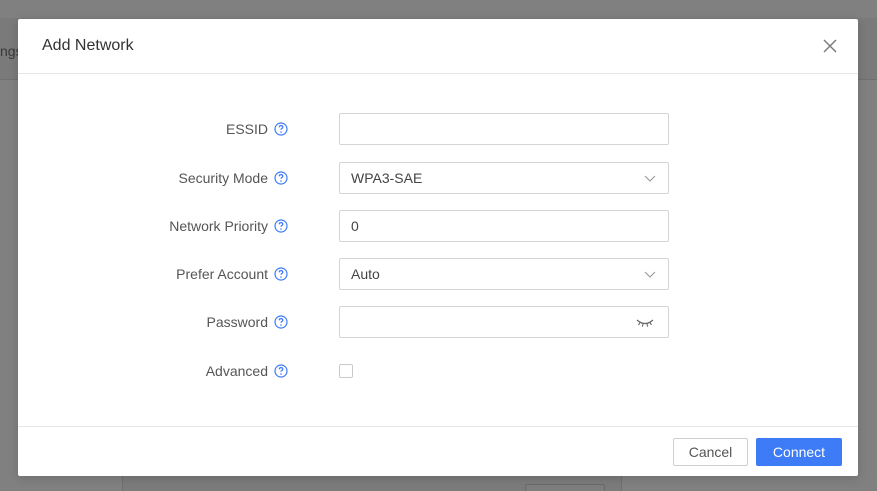 The height and width of the screenshot is (491, 877). What do you see at coordinates (222, 274) in the screenshot?
I see `prefer-account-label: Prefer Account` at bounding box center [222, 274].